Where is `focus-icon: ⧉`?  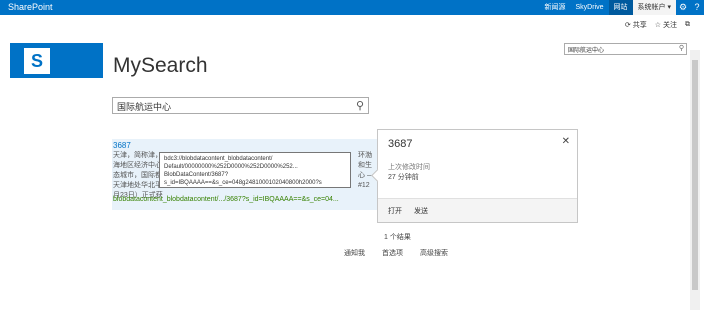
focus-icon: ⧉ is located at coordinates (687, 25).